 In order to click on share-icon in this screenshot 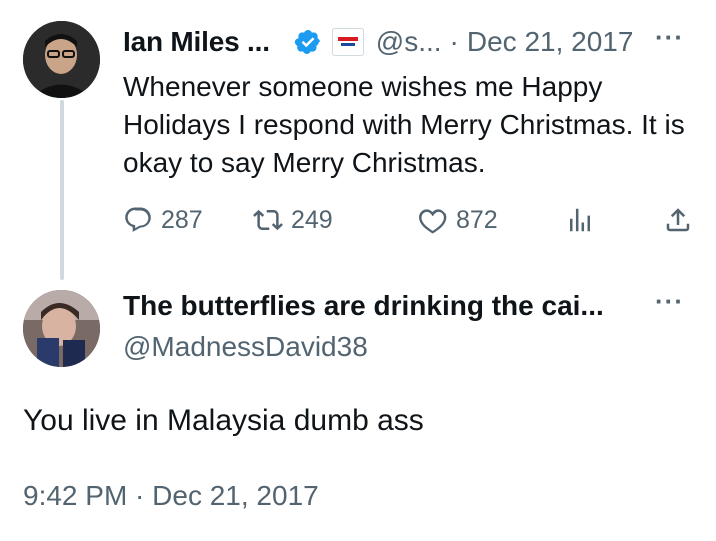, I will do `click(678, 220)`.